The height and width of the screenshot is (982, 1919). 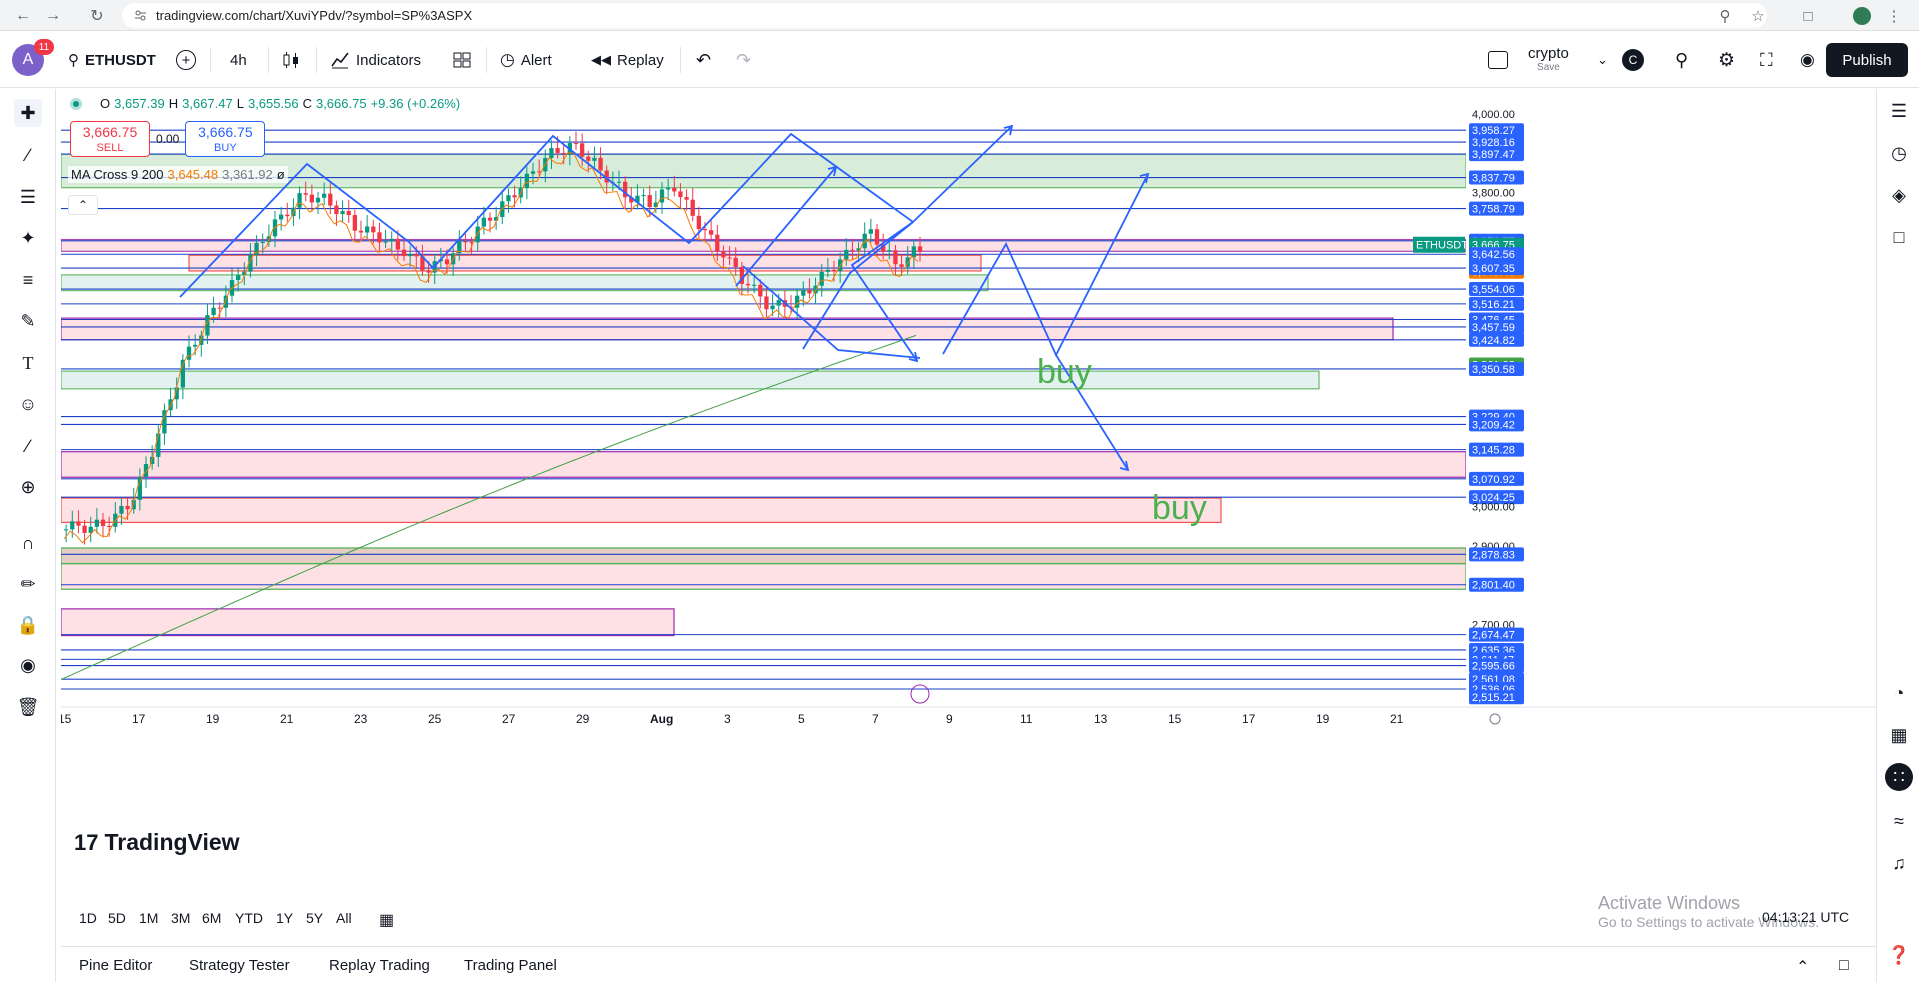 What do you see at coordinates (1602, 60) in the screenshot?
I see `layout-menu-button: ⌄` at bounding box center [1602, 60].